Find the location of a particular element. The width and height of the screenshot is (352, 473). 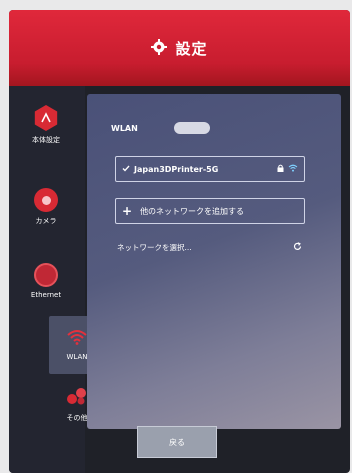

checkmark-icon is located at coordinates (126, 169).